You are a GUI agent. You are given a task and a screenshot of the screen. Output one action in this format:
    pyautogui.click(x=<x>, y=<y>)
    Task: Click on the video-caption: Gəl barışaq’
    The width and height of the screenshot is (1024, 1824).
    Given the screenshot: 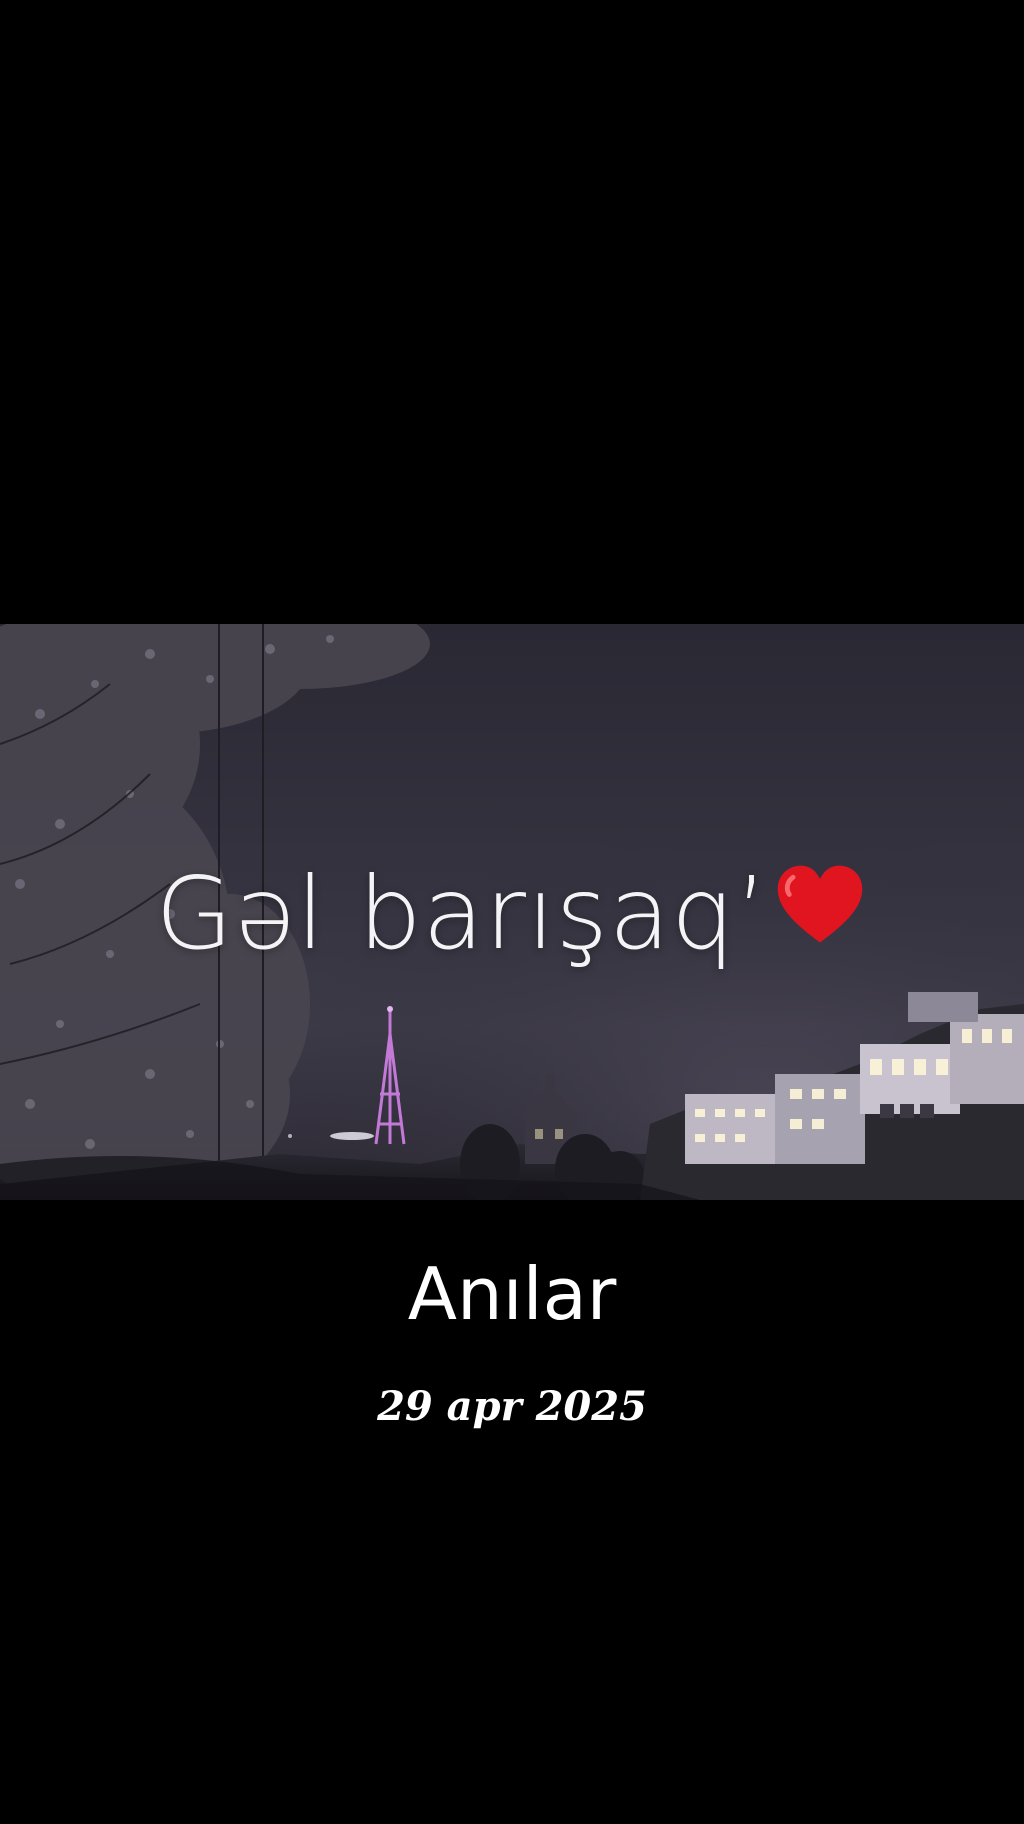 What is the action you would take?
    pyautogui.click(x=512, y=914)
    